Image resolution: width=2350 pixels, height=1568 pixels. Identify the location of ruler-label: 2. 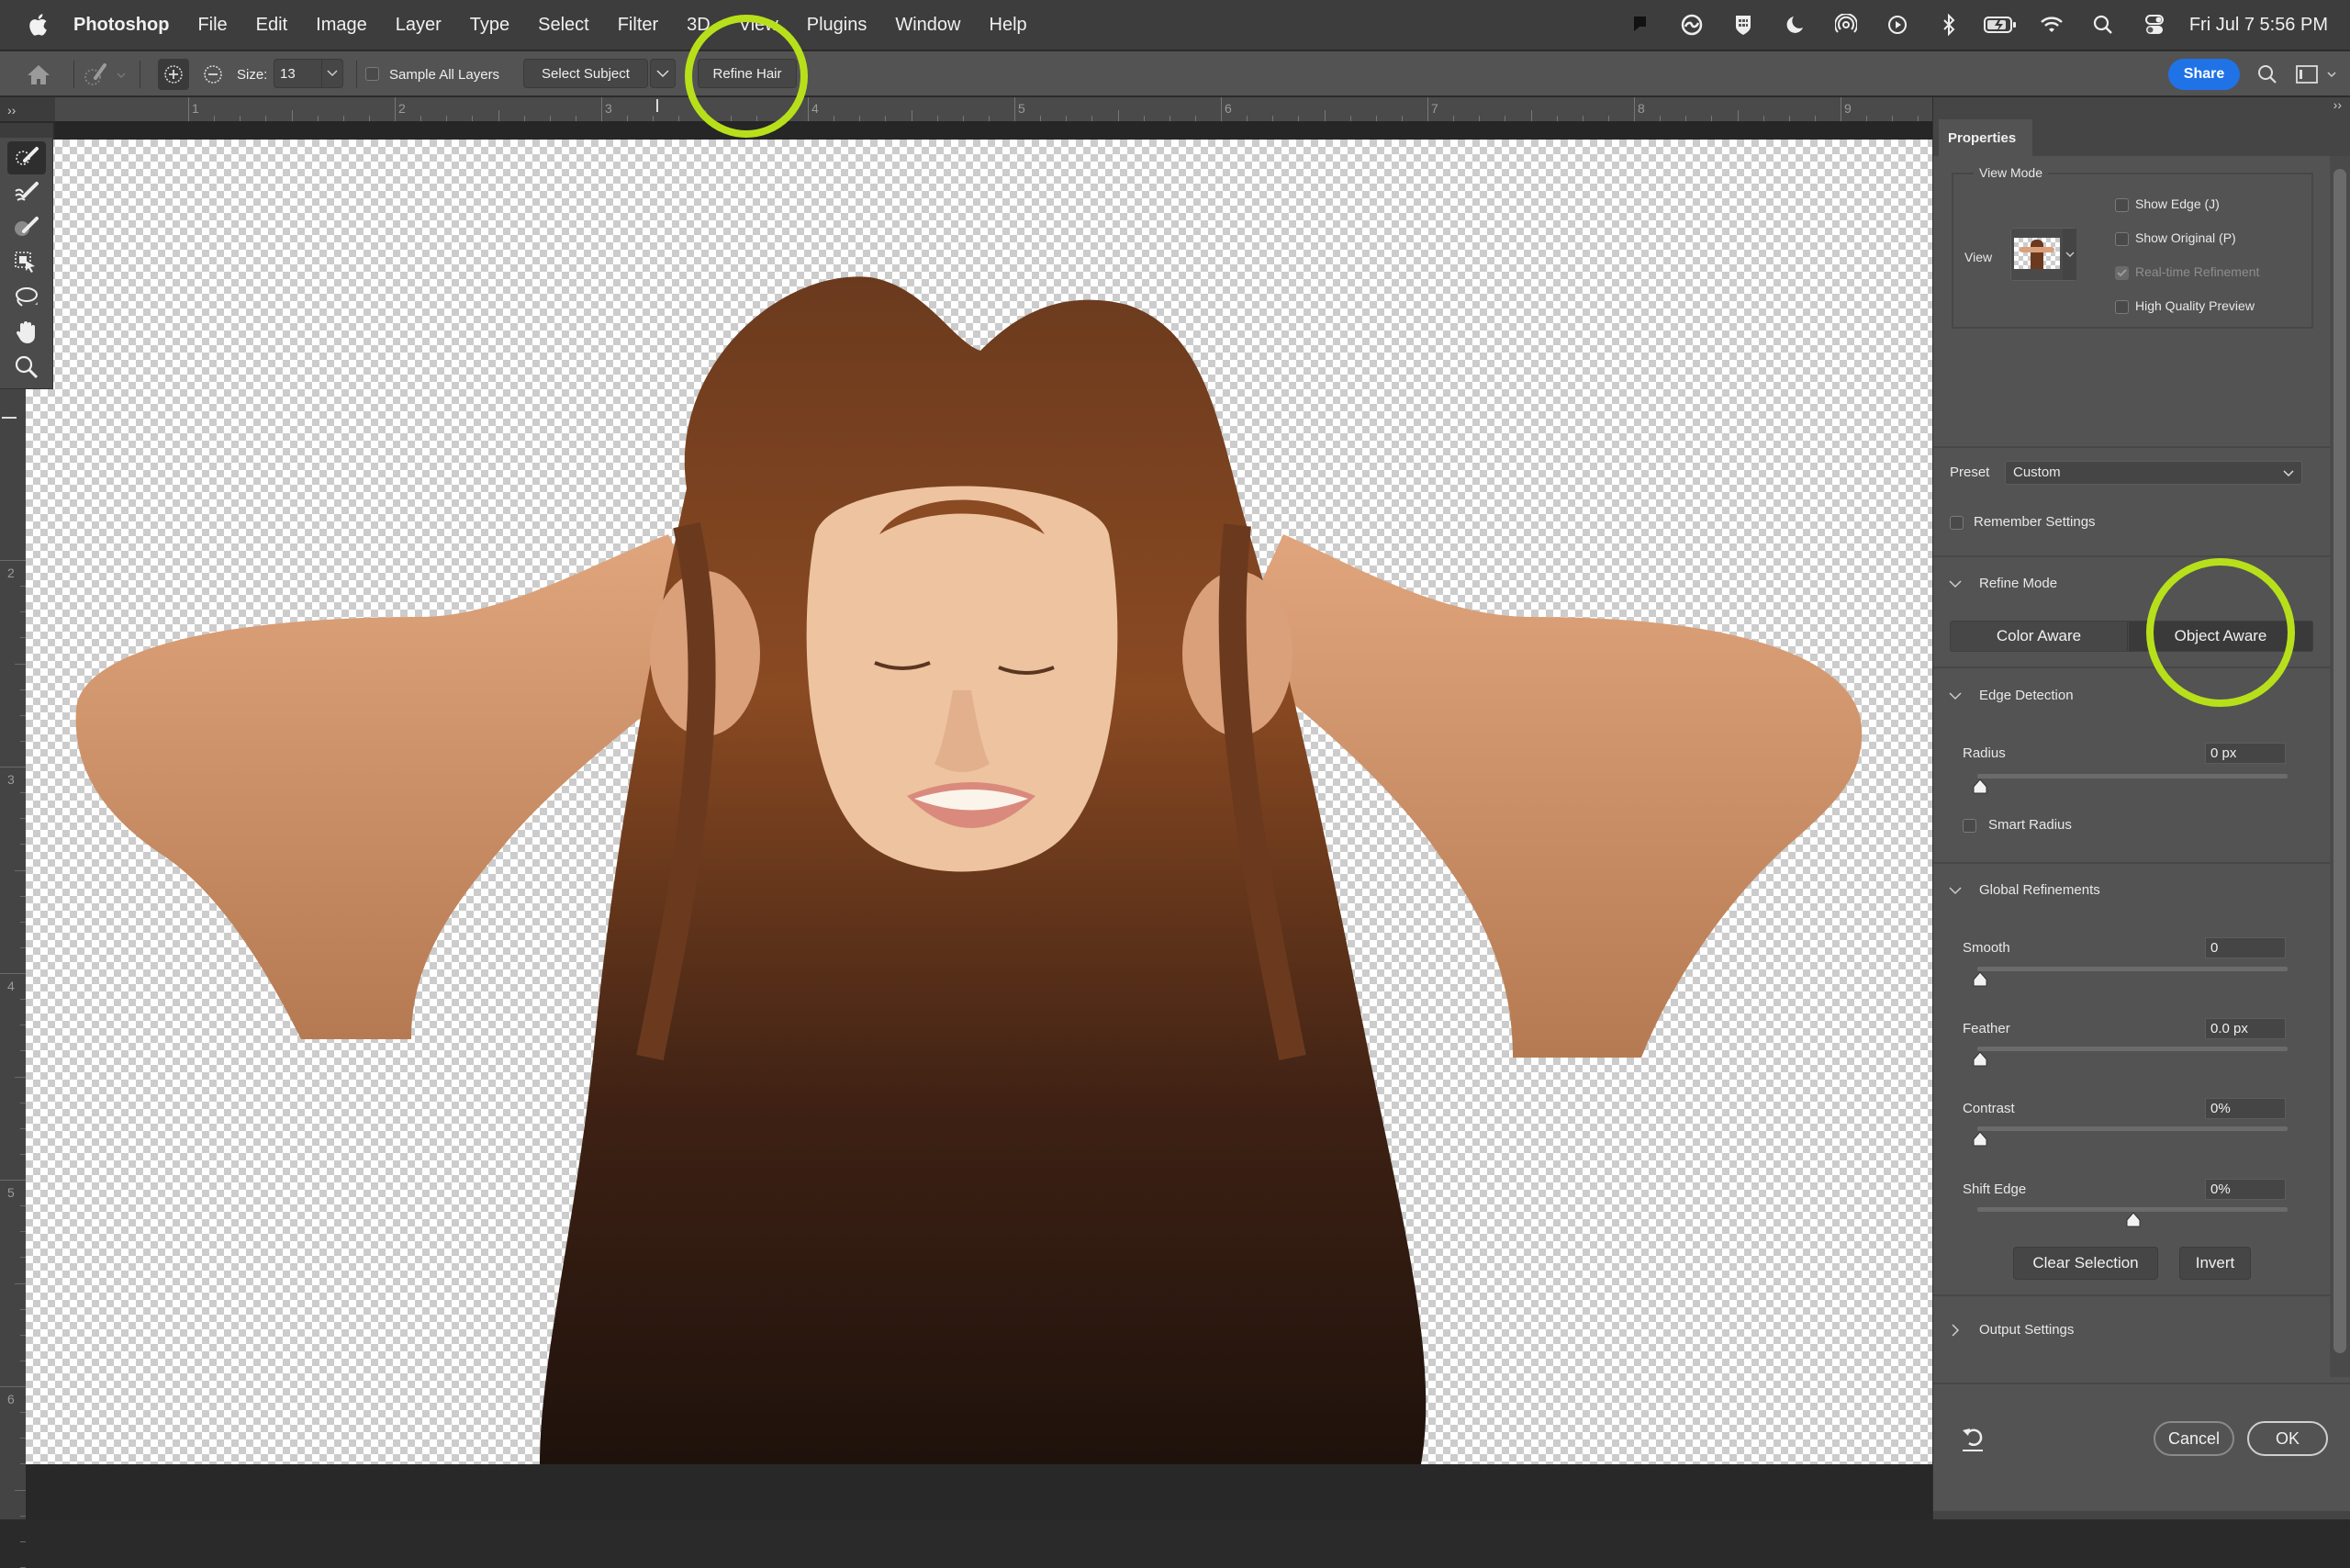
(402, 108).